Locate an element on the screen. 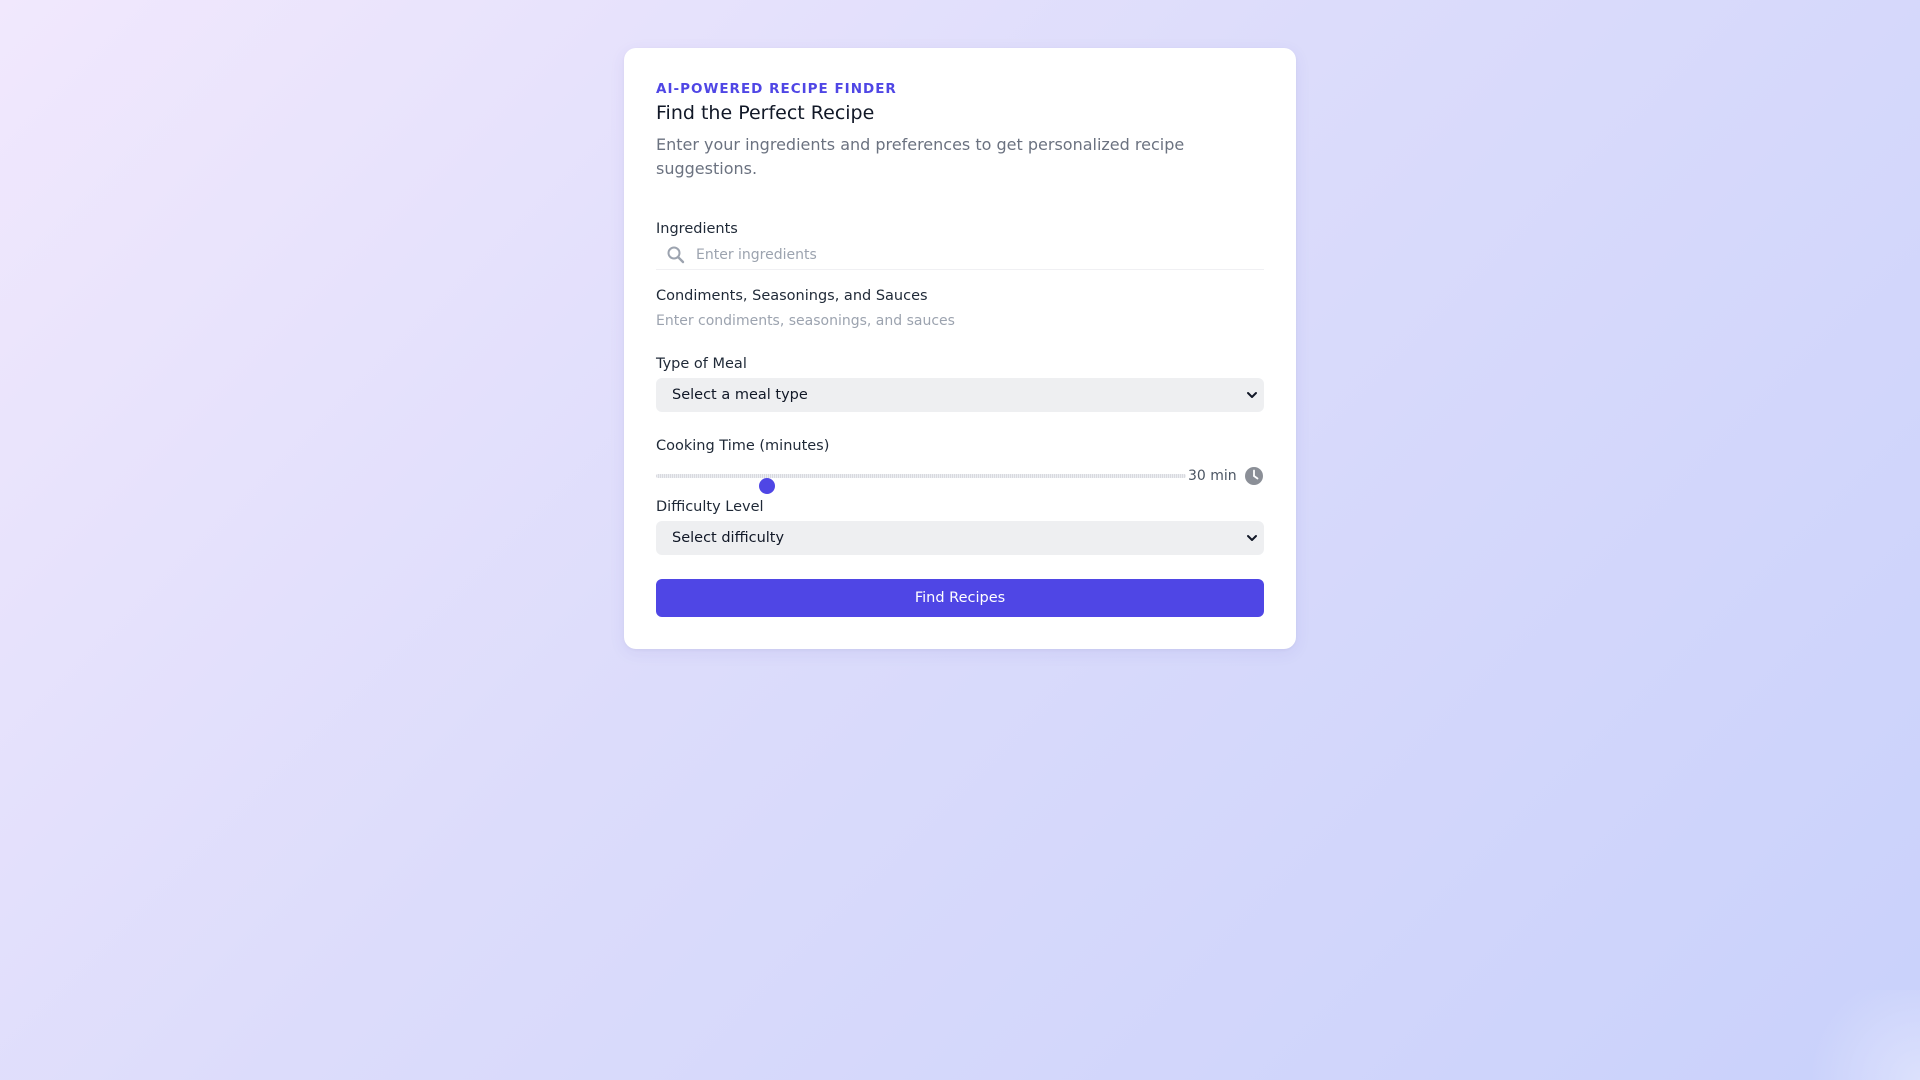  difficulty-field: Difficulty Level Select difficulty is located at coordinates (960, 526).